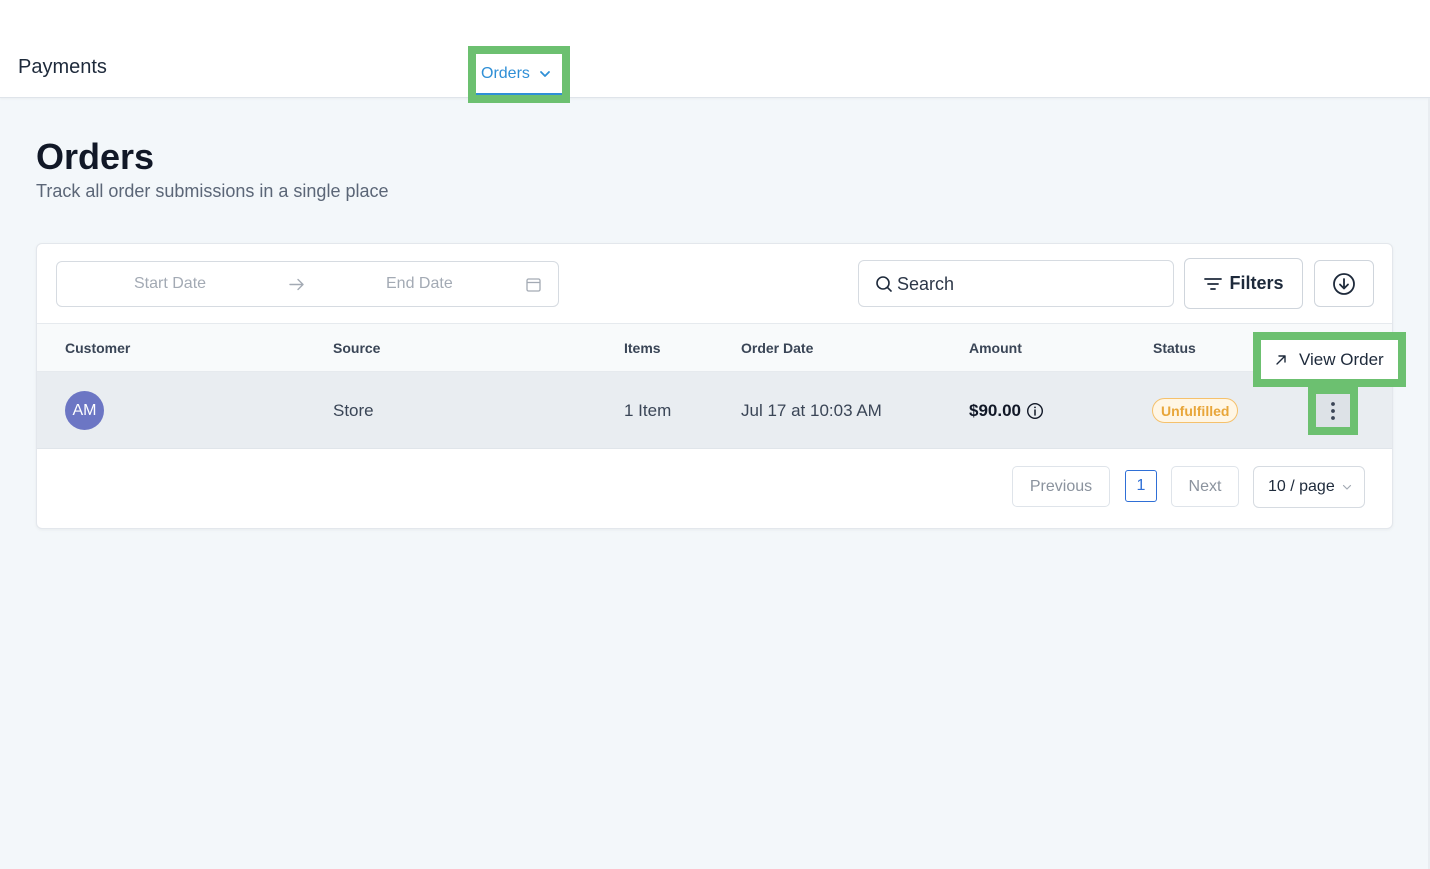  I want to click on cell-amount: $90.00, so click(1006, 411).